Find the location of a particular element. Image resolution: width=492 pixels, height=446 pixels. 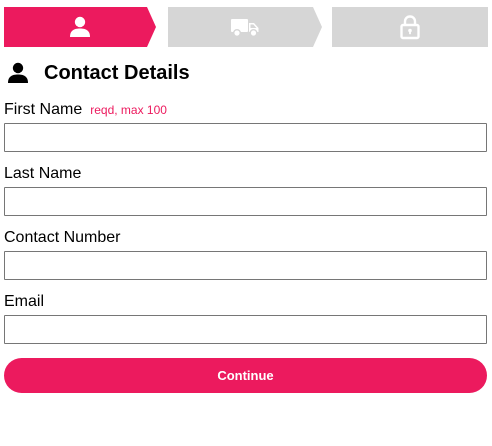

progress-steps is located at coordinates (246, 27).